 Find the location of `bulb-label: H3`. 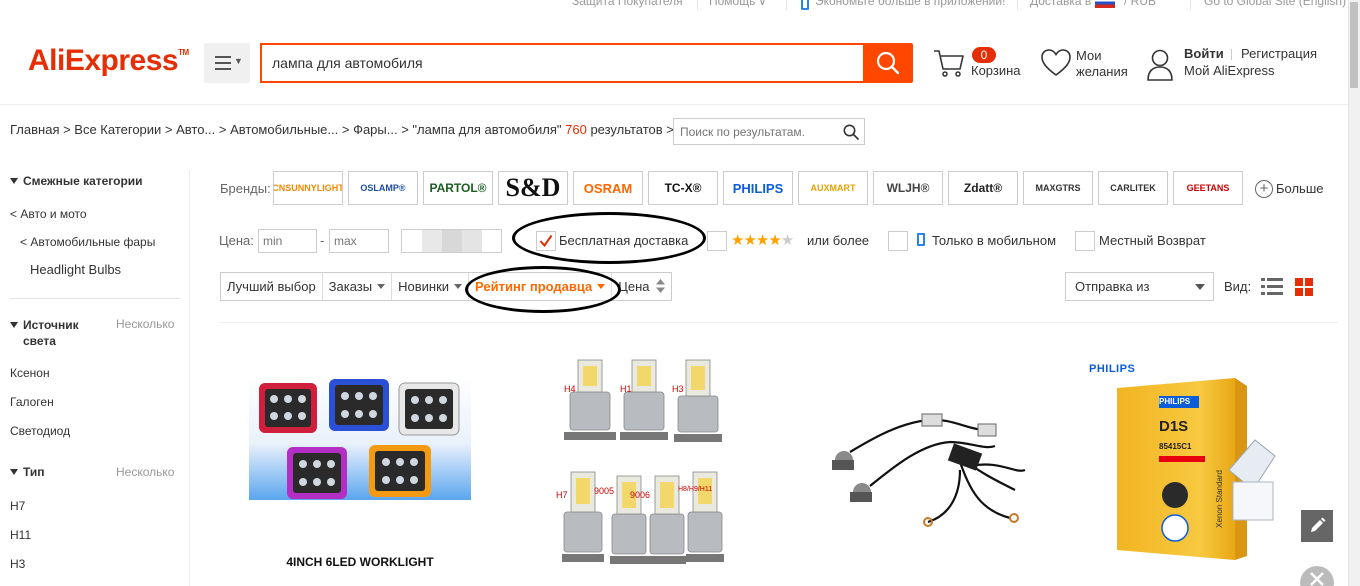

bulb-label: H3 is located at coordinates (678, 389).